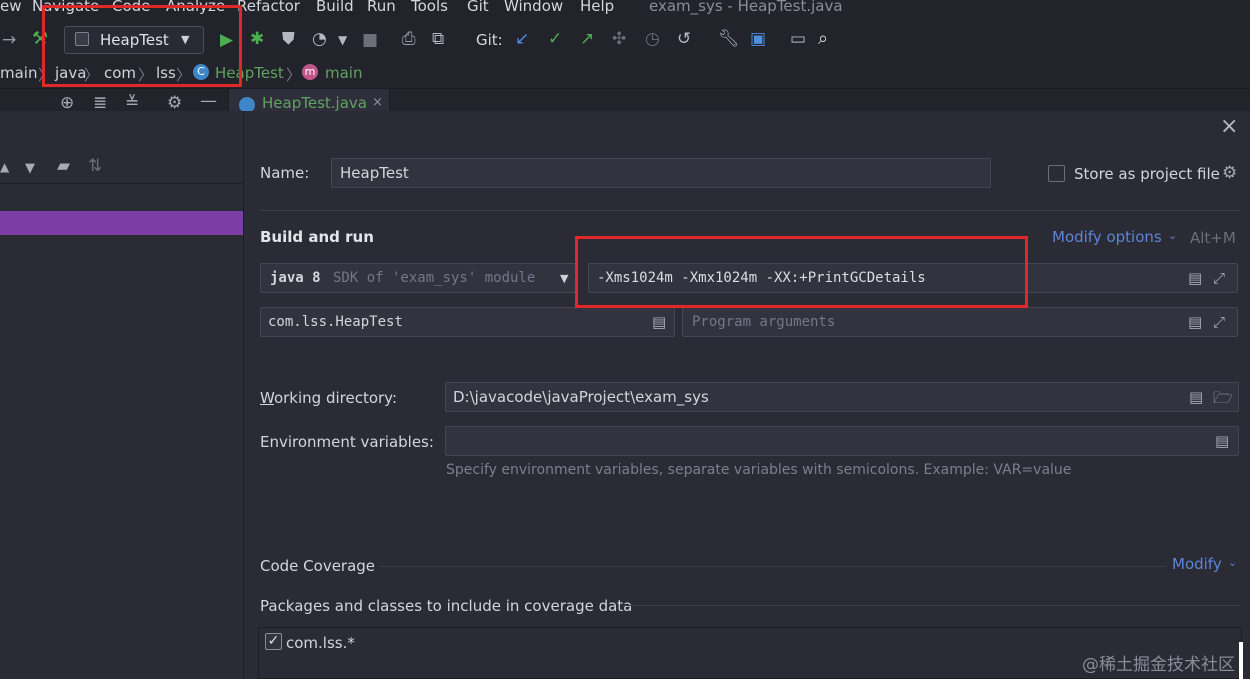 The height and width of the screenshot is (679, 1250). Describe the element at coordinates (555, 39) in the screenshot. I see `git-commit-icon: ✓` at that location.